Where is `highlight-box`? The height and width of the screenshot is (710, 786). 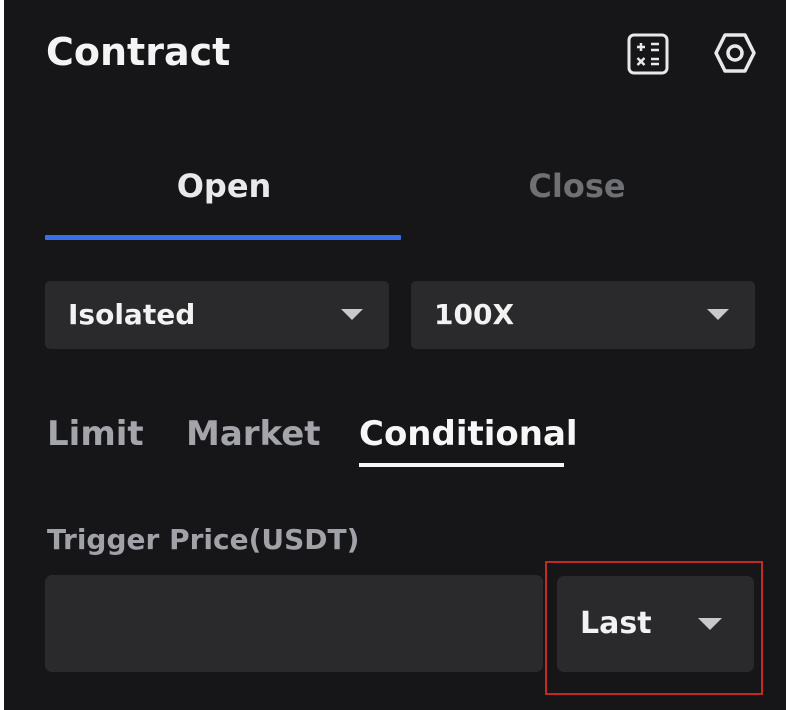
highlight-box is located at coordinates (654, 628).